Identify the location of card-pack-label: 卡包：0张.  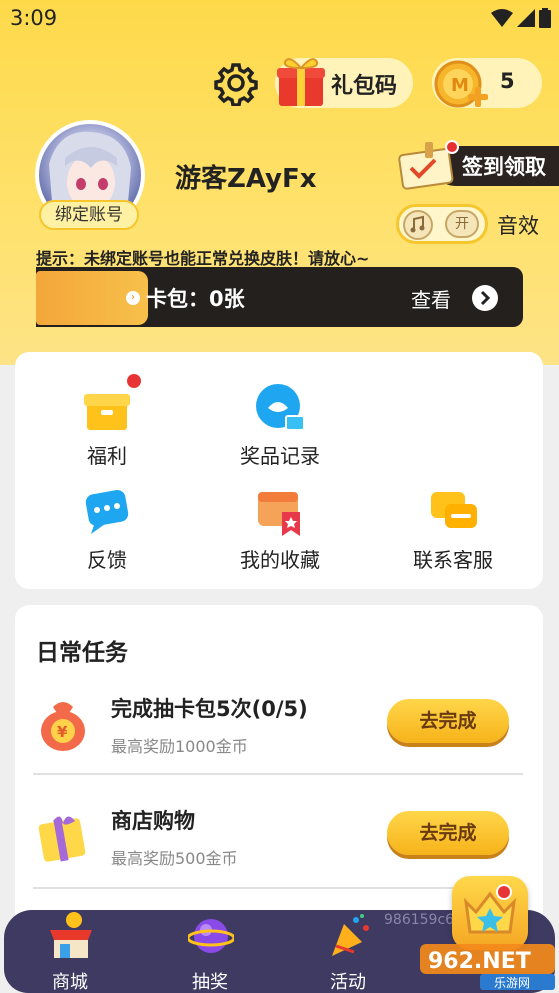
(195, 299).